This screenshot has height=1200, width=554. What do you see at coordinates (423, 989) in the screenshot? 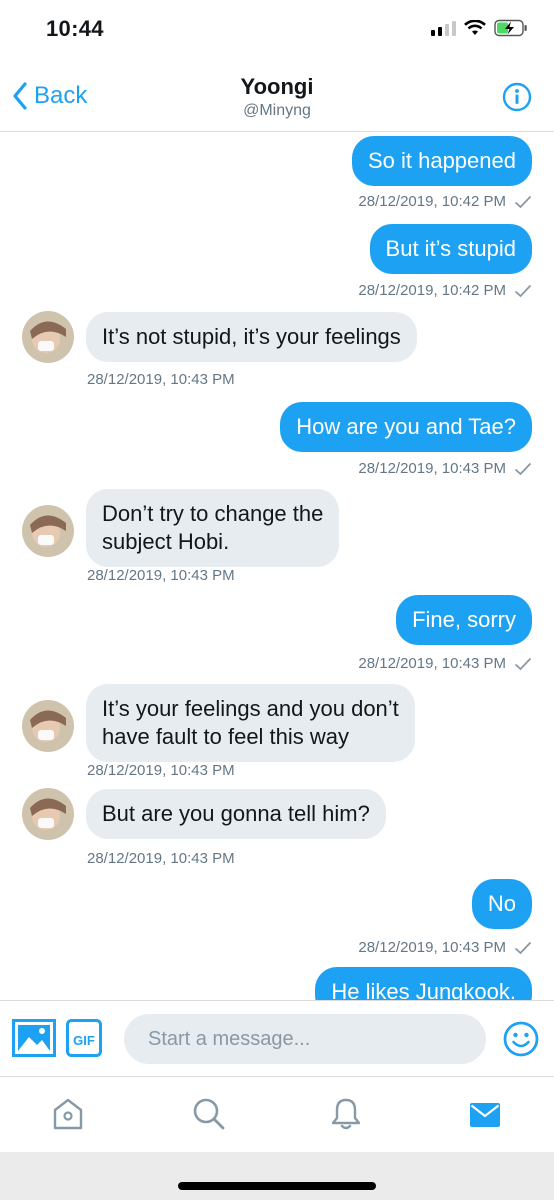
I see `message-text: He likes Jungkook.` at bounding box center [423, 989].